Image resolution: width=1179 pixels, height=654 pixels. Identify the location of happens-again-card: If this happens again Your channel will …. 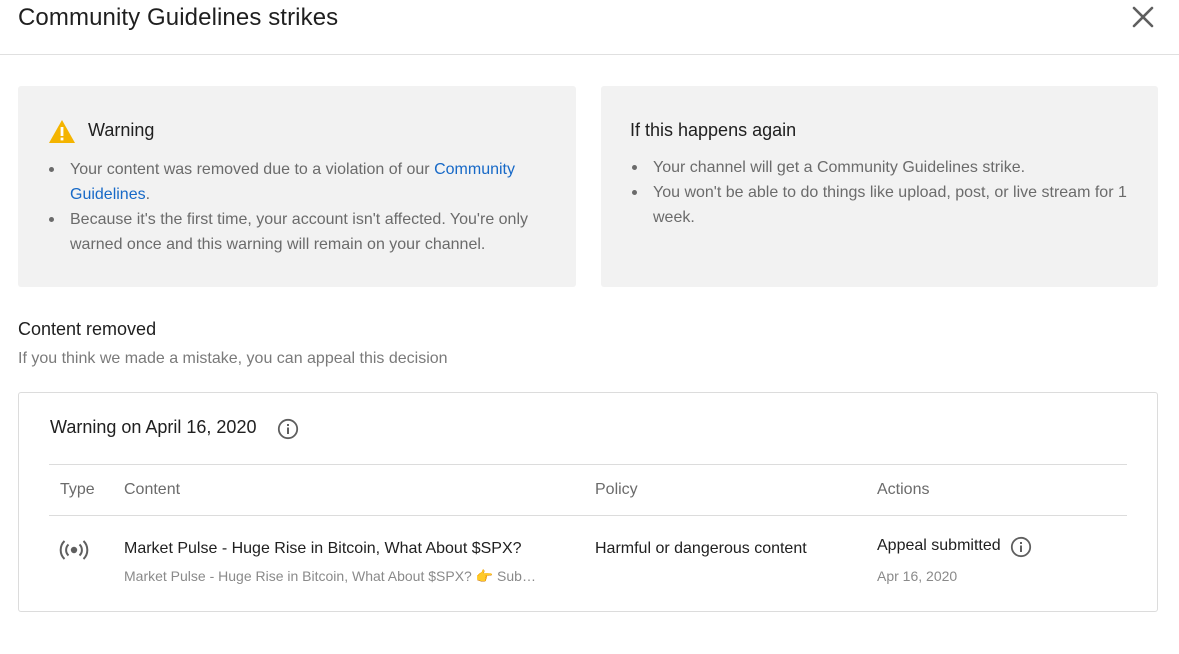
(879, 186).